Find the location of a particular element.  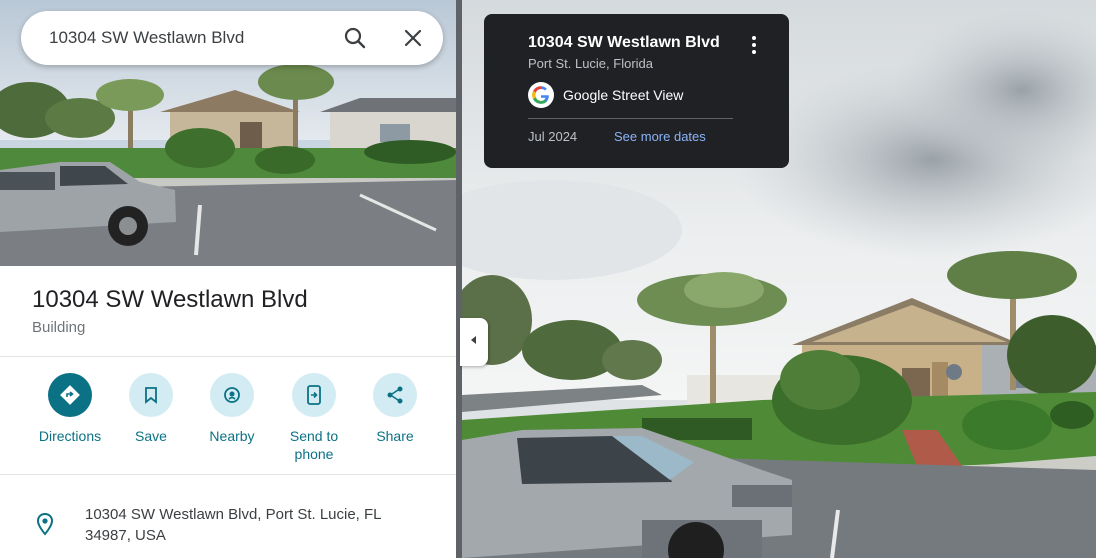

search-icon is located at coordinates (355, 38).